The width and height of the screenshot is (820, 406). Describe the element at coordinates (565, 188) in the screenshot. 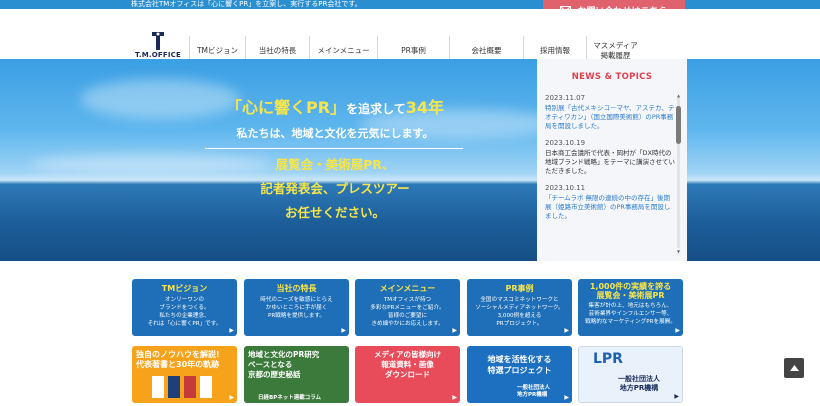

I see `news-date: 2023.10.11` at that location.